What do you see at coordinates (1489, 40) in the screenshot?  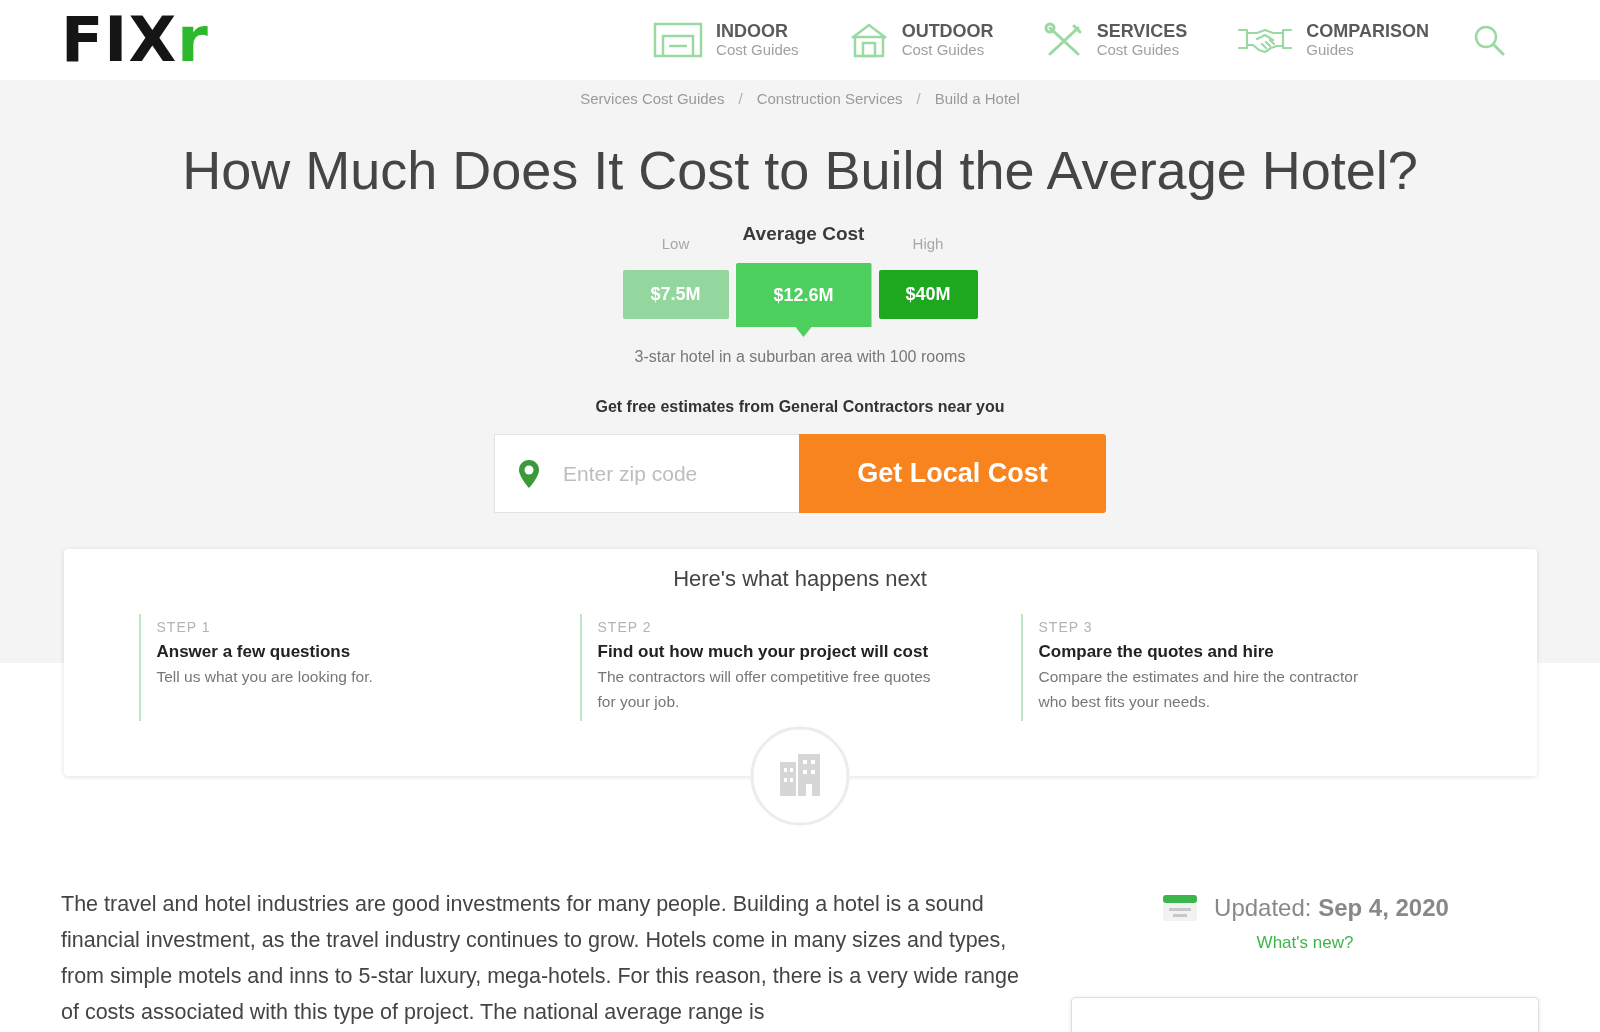 I see `search-icon` at bounding box center [1489, 40].